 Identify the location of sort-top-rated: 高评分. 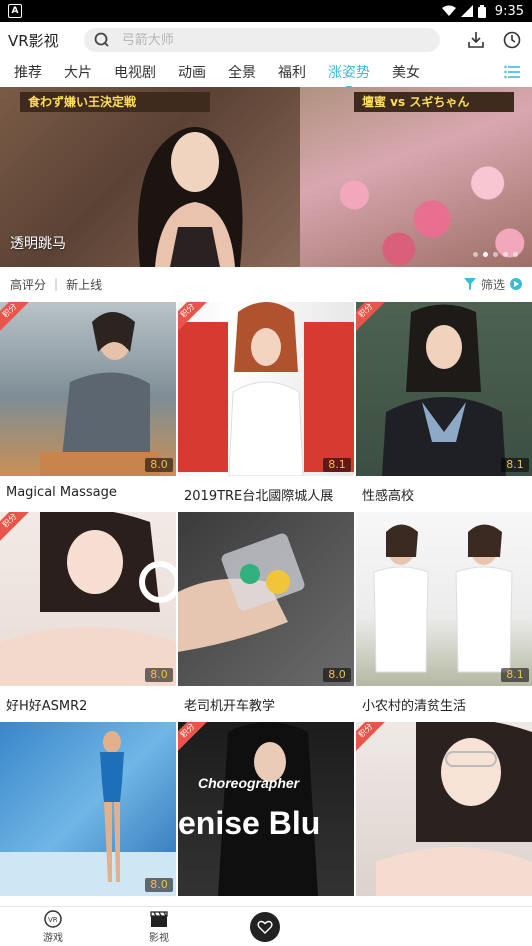
(28, 284).